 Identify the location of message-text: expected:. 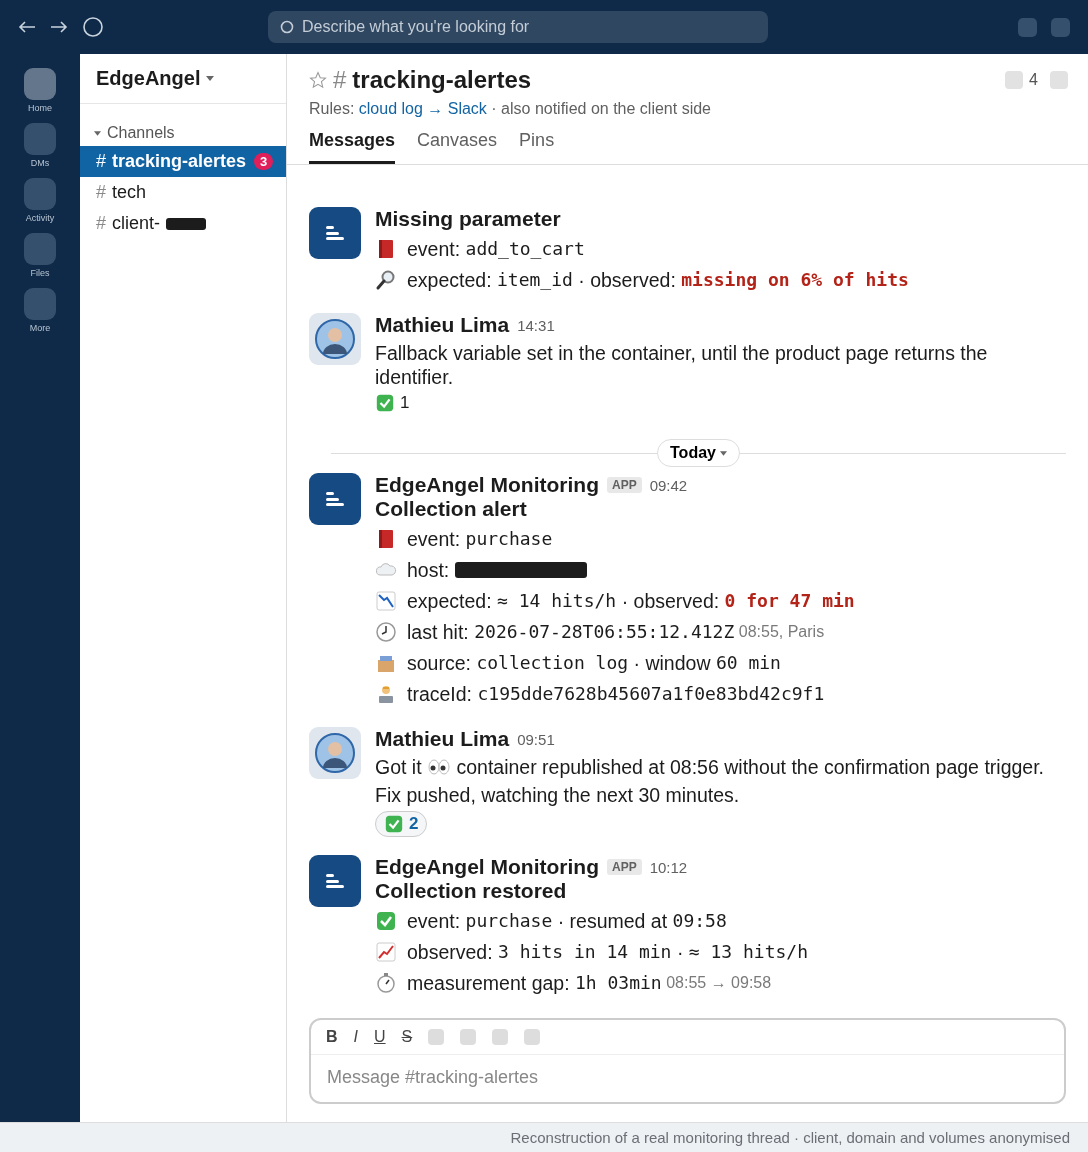
(450, 600).